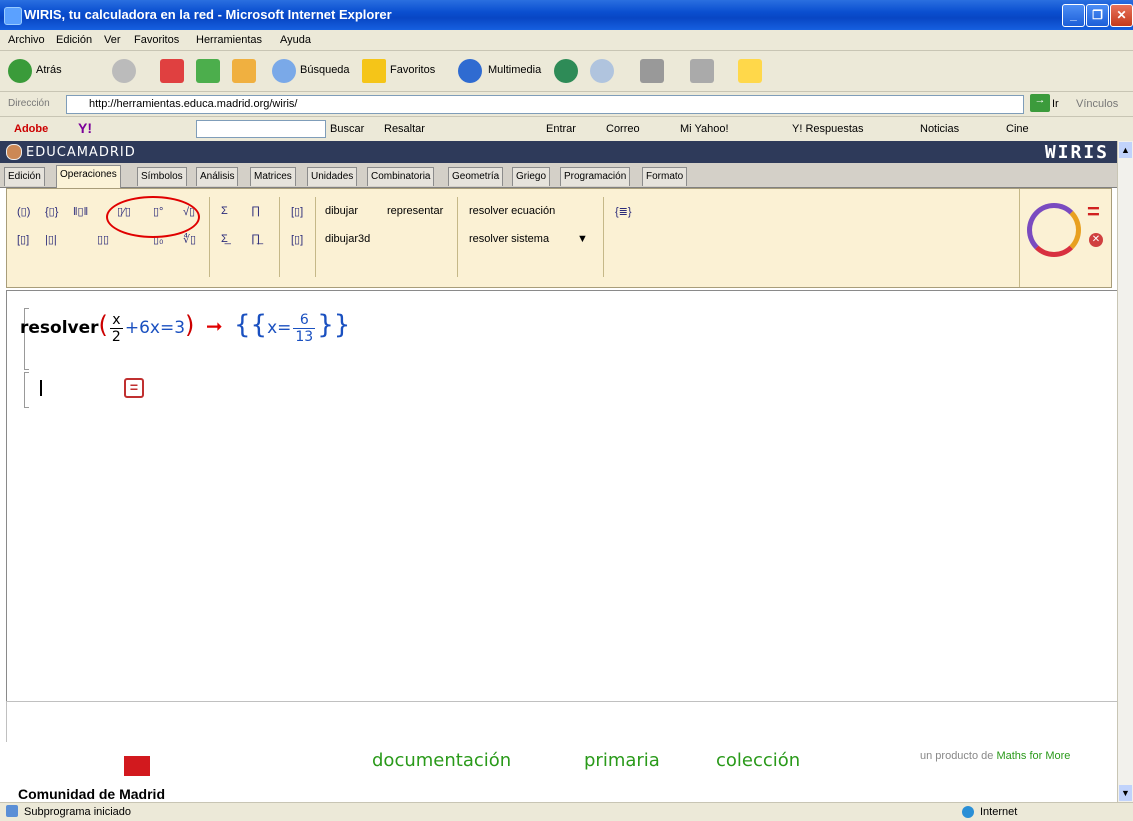 Image resolution: width=1133 pixels, height=821 pixels. What do you see at coordinates (295, 40) in the screenshot?
I see `menu-ayuda: Ayuda` at bounding box center [295, 40].